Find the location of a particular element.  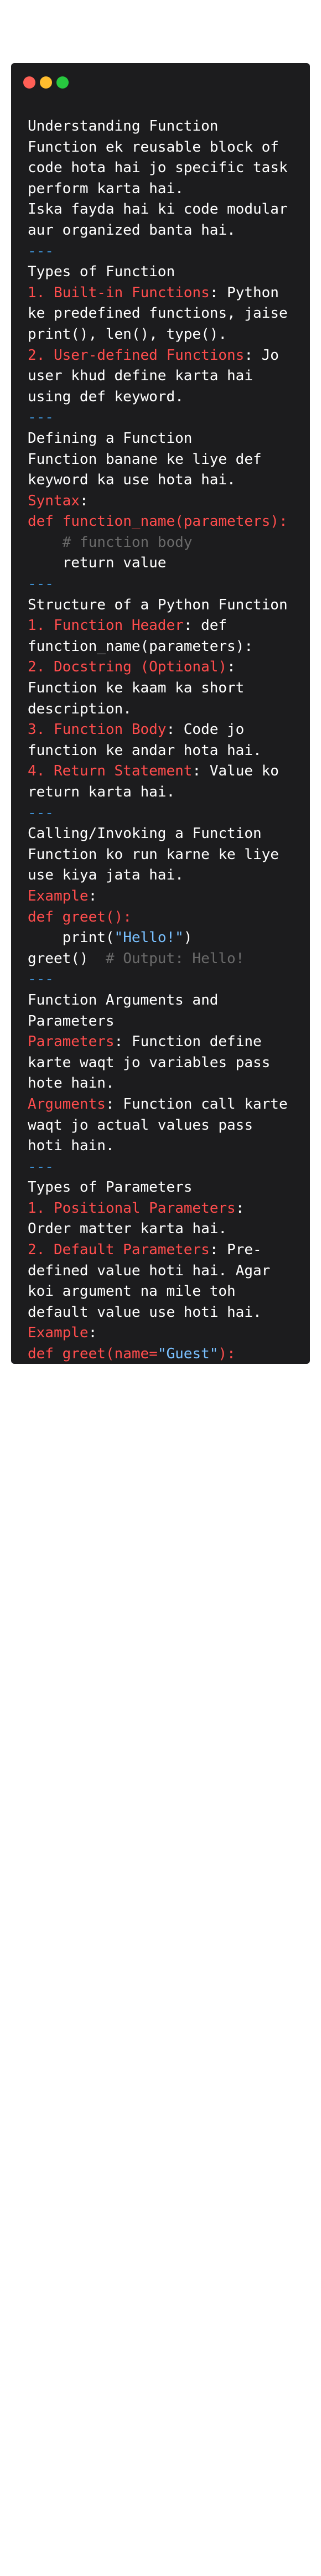

highlighted-label: Syntax is located at coordinates (54, 500).